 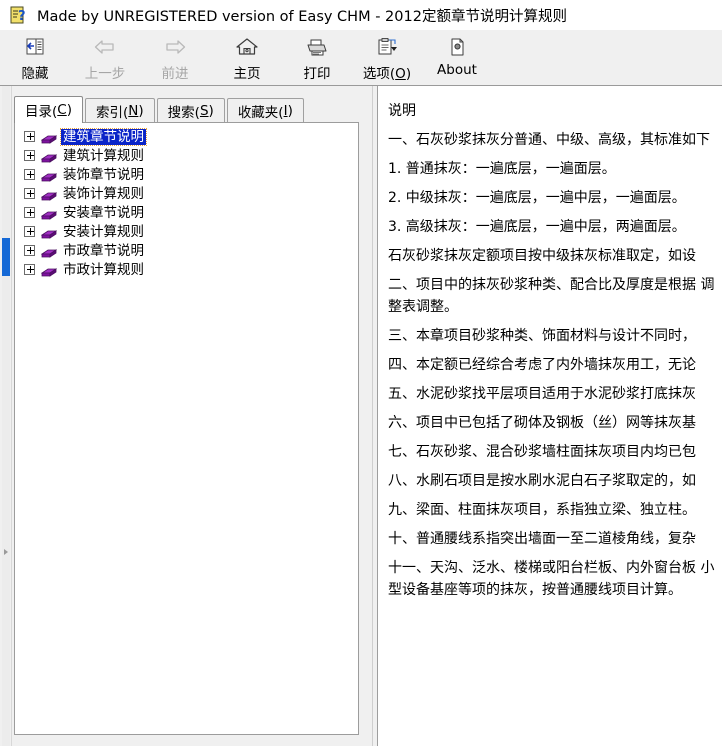 I want to click on toolbar-button-about-label: About, so click(x=457, y=70).